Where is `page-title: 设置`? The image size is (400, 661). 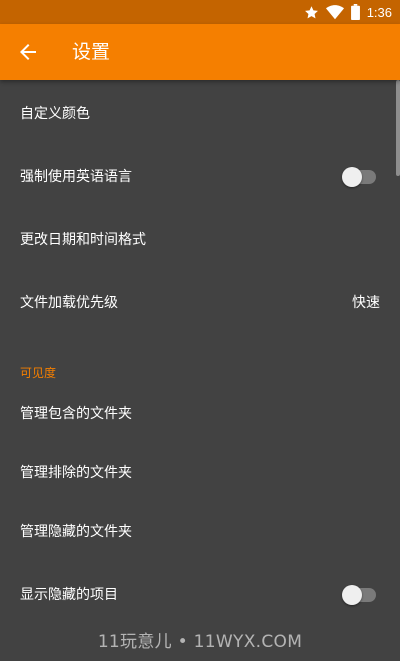
page-title: 设置 is located at coordinates (91, 52).